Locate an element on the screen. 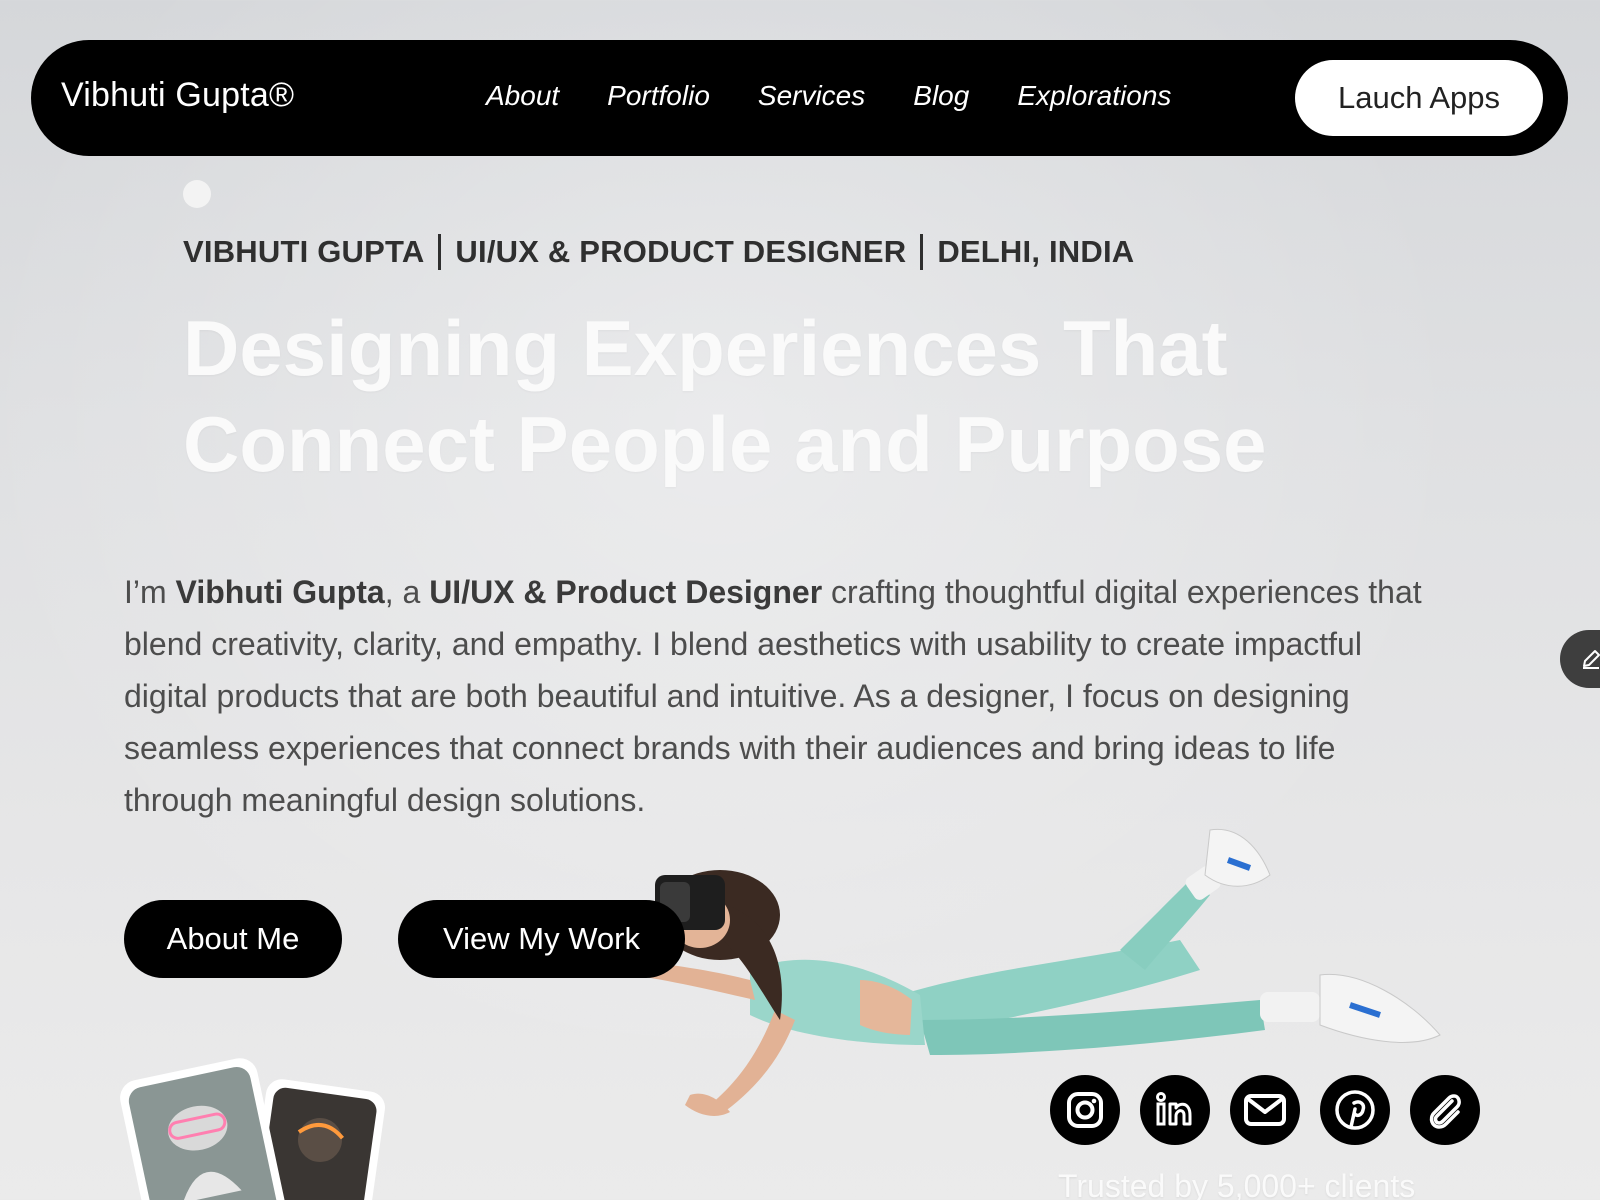 This screenshot has height=1200, width=1600. email-link is located at coordinates (1265, 1110).